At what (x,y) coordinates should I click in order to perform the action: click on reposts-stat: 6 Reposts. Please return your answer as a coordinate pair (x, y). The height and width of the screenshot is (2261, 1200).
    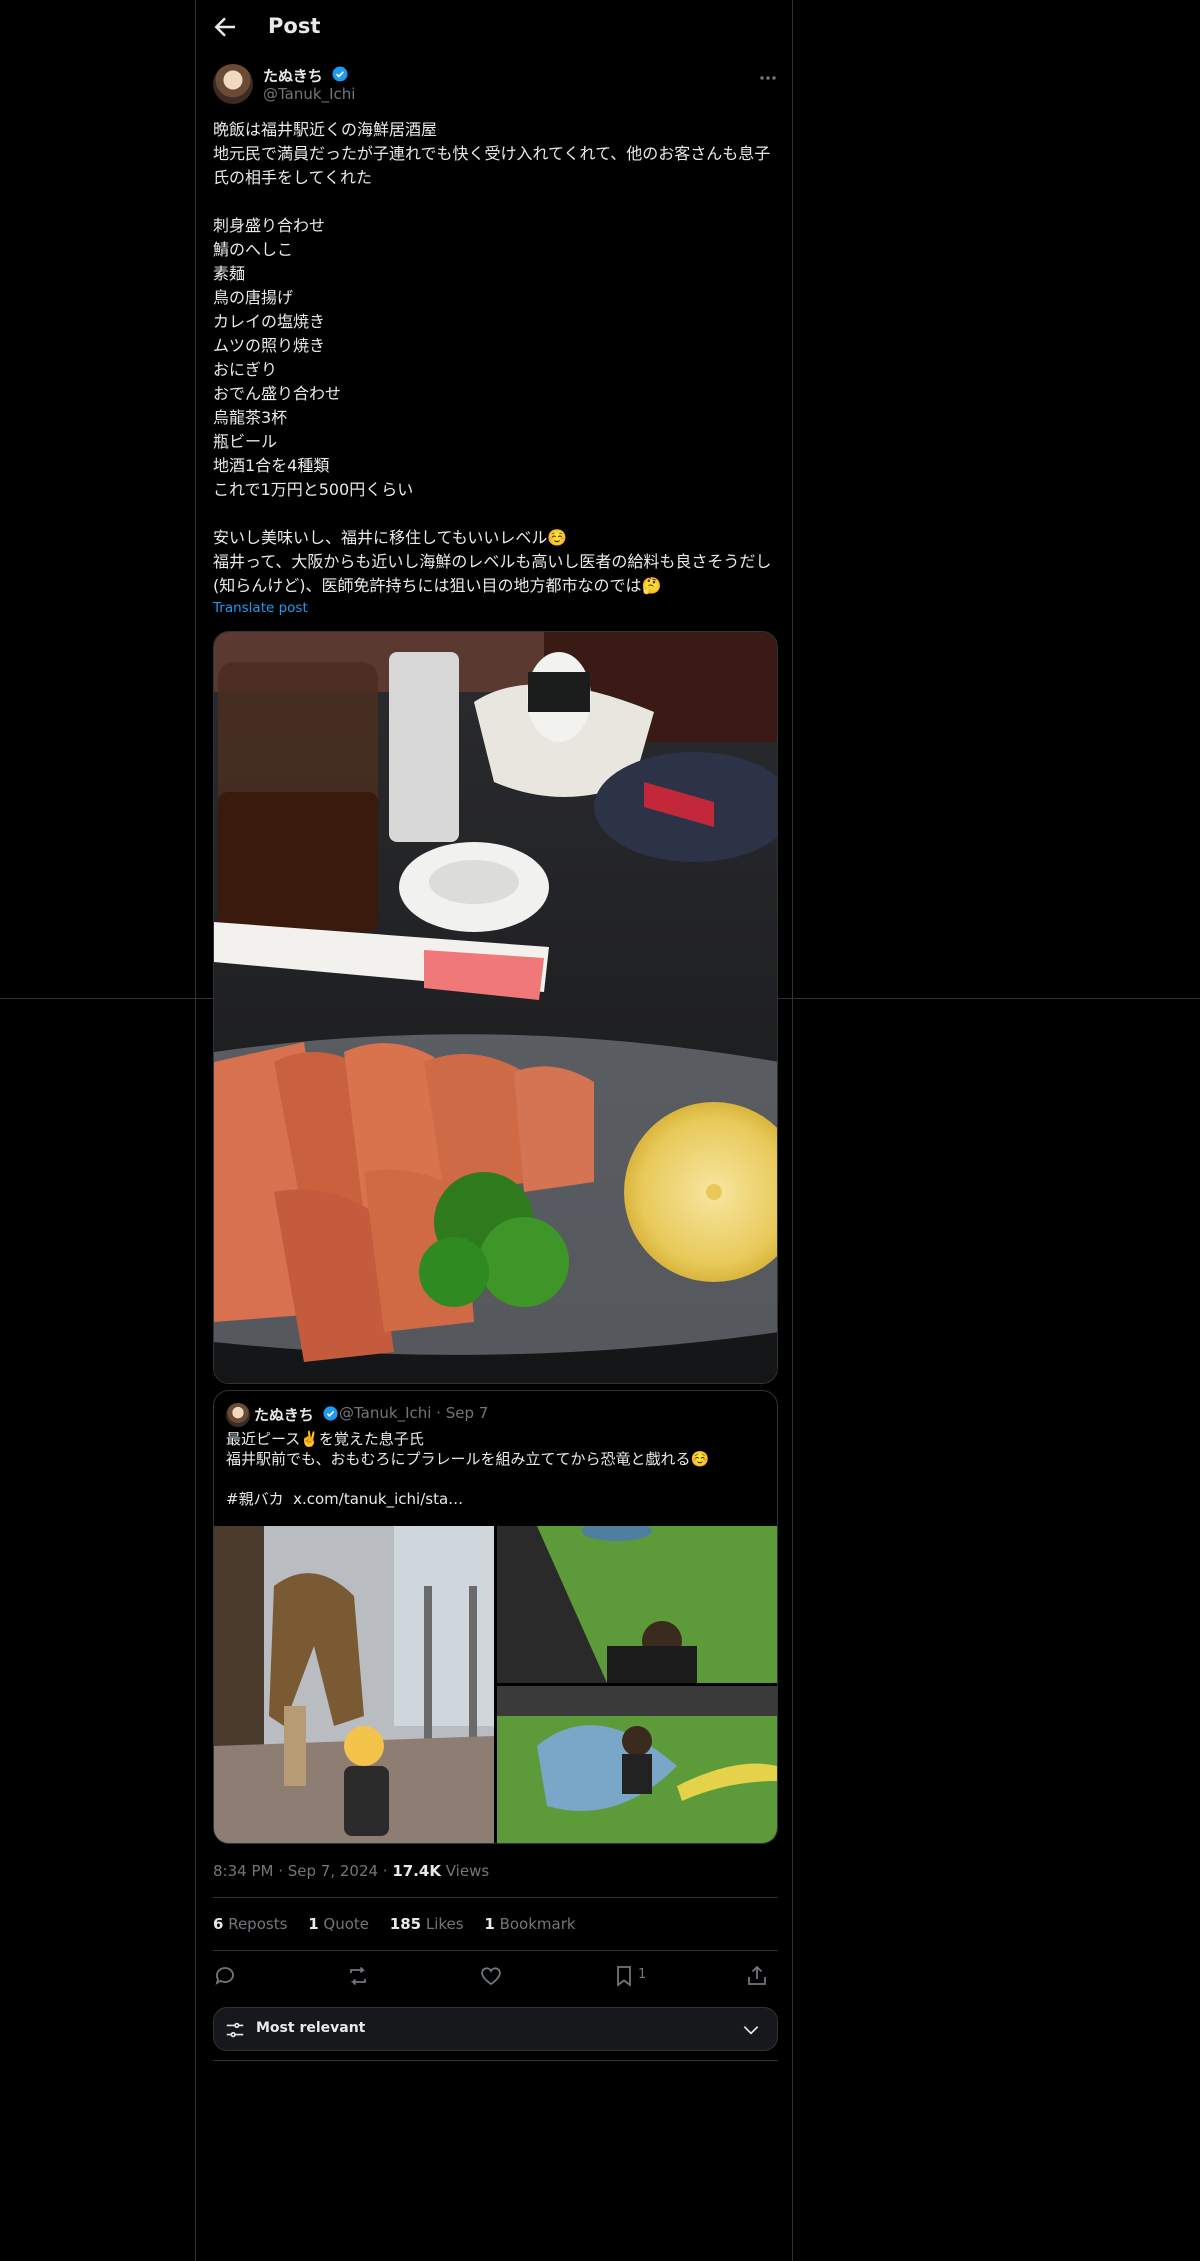
    Looking at the image, I should click on (250, 1924).